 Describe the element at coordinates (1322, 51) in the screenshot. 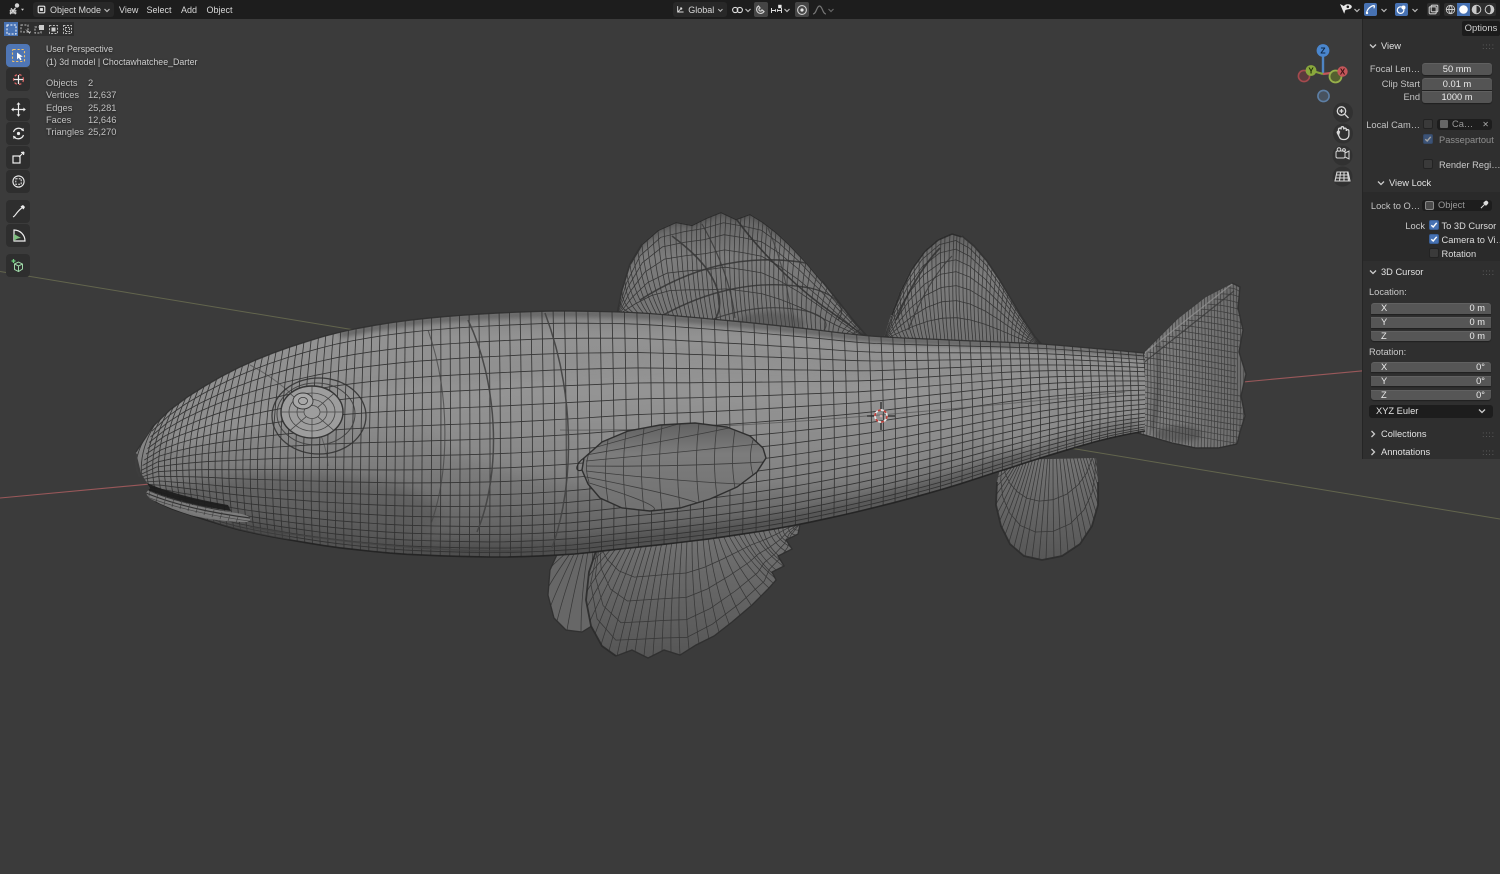

I see `svg-text: Z` at that location.